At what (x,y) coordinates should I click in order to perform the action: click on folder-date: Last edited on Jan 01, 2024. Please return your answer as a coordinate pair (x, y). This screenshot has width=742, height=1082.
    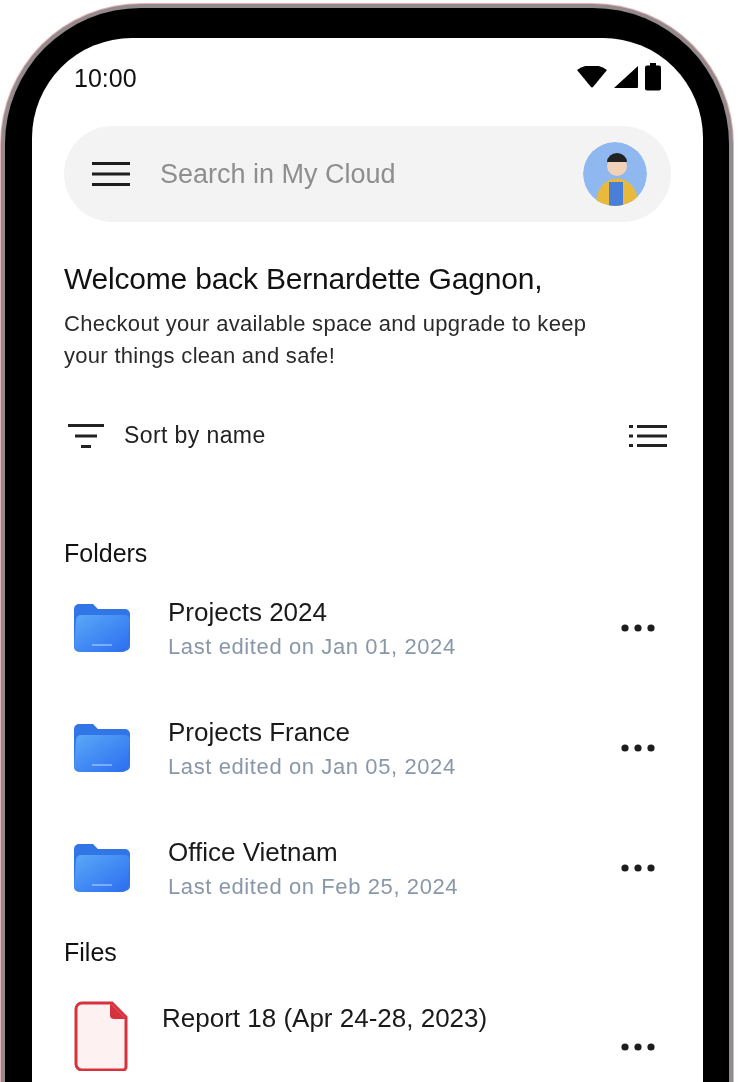
    Looking at the image, I should click on (312, 646).